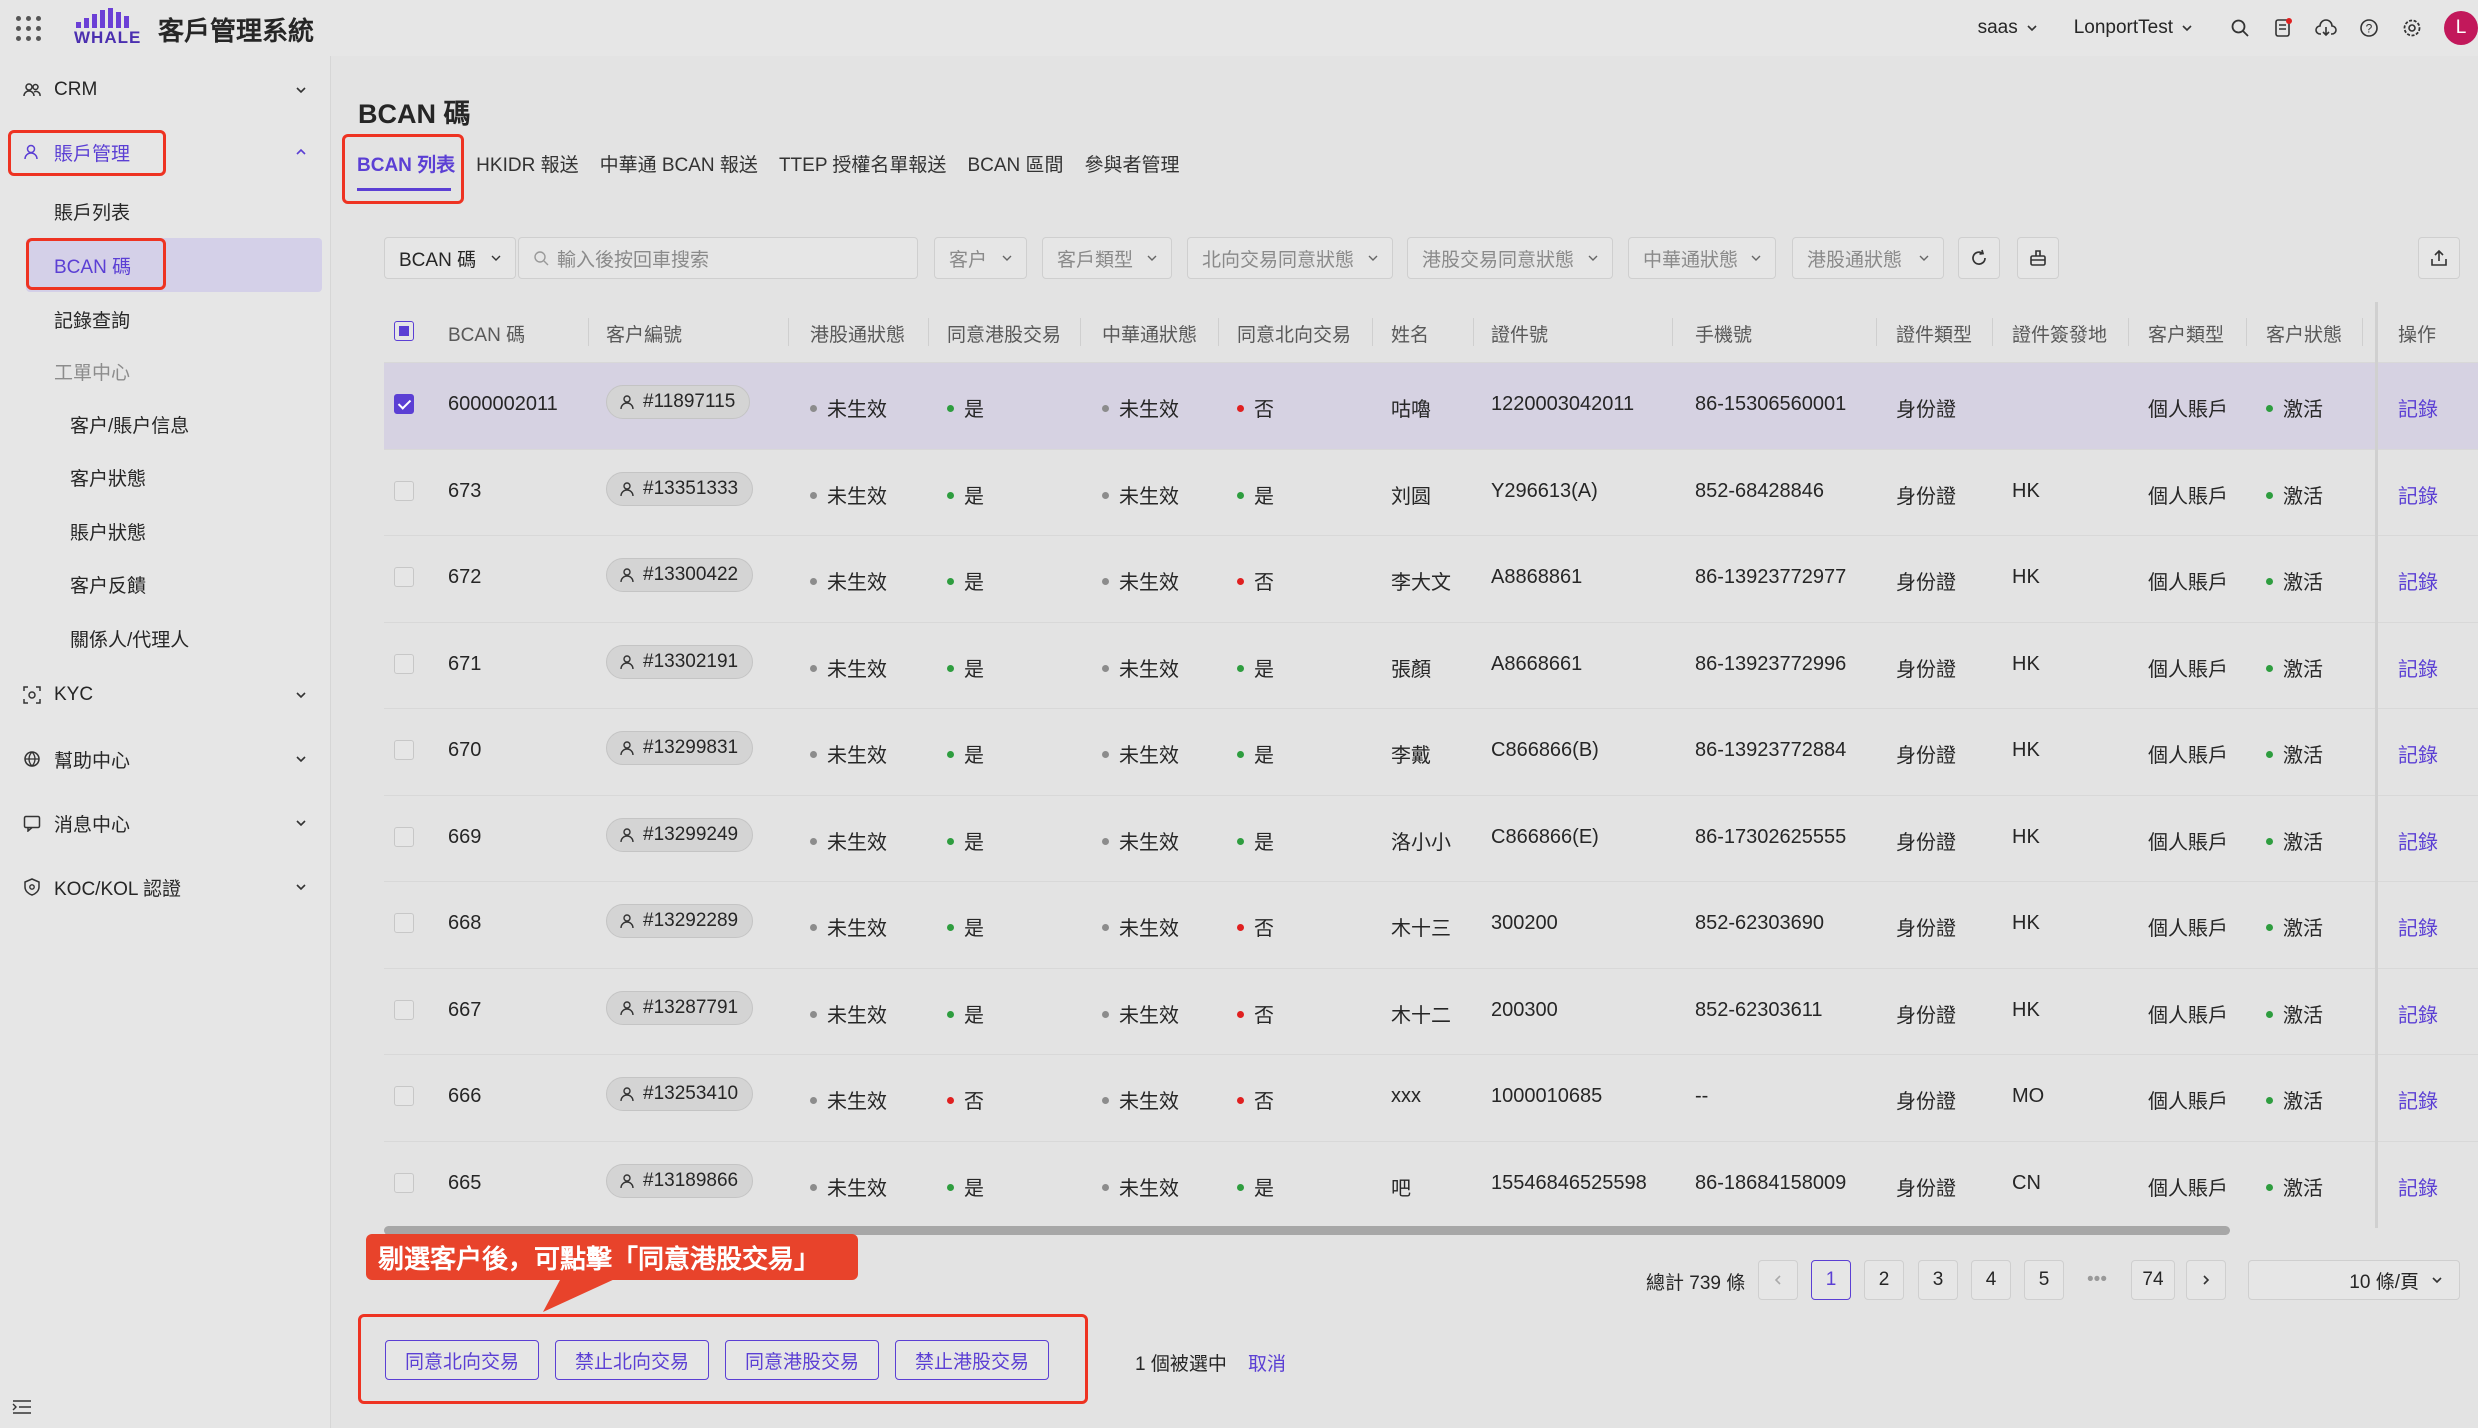 This screenshot has width=2478, height=1428. Describe the element at coordinates (2439, 258) in the screenshot. I see `export-button` at that location.